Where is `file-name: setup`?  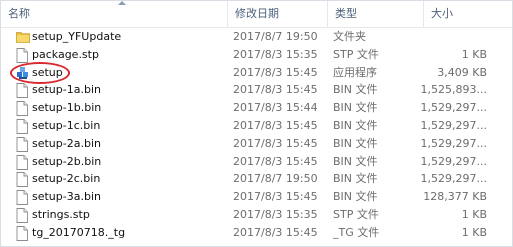 file-name: setup is located at coordinates (47, 72).